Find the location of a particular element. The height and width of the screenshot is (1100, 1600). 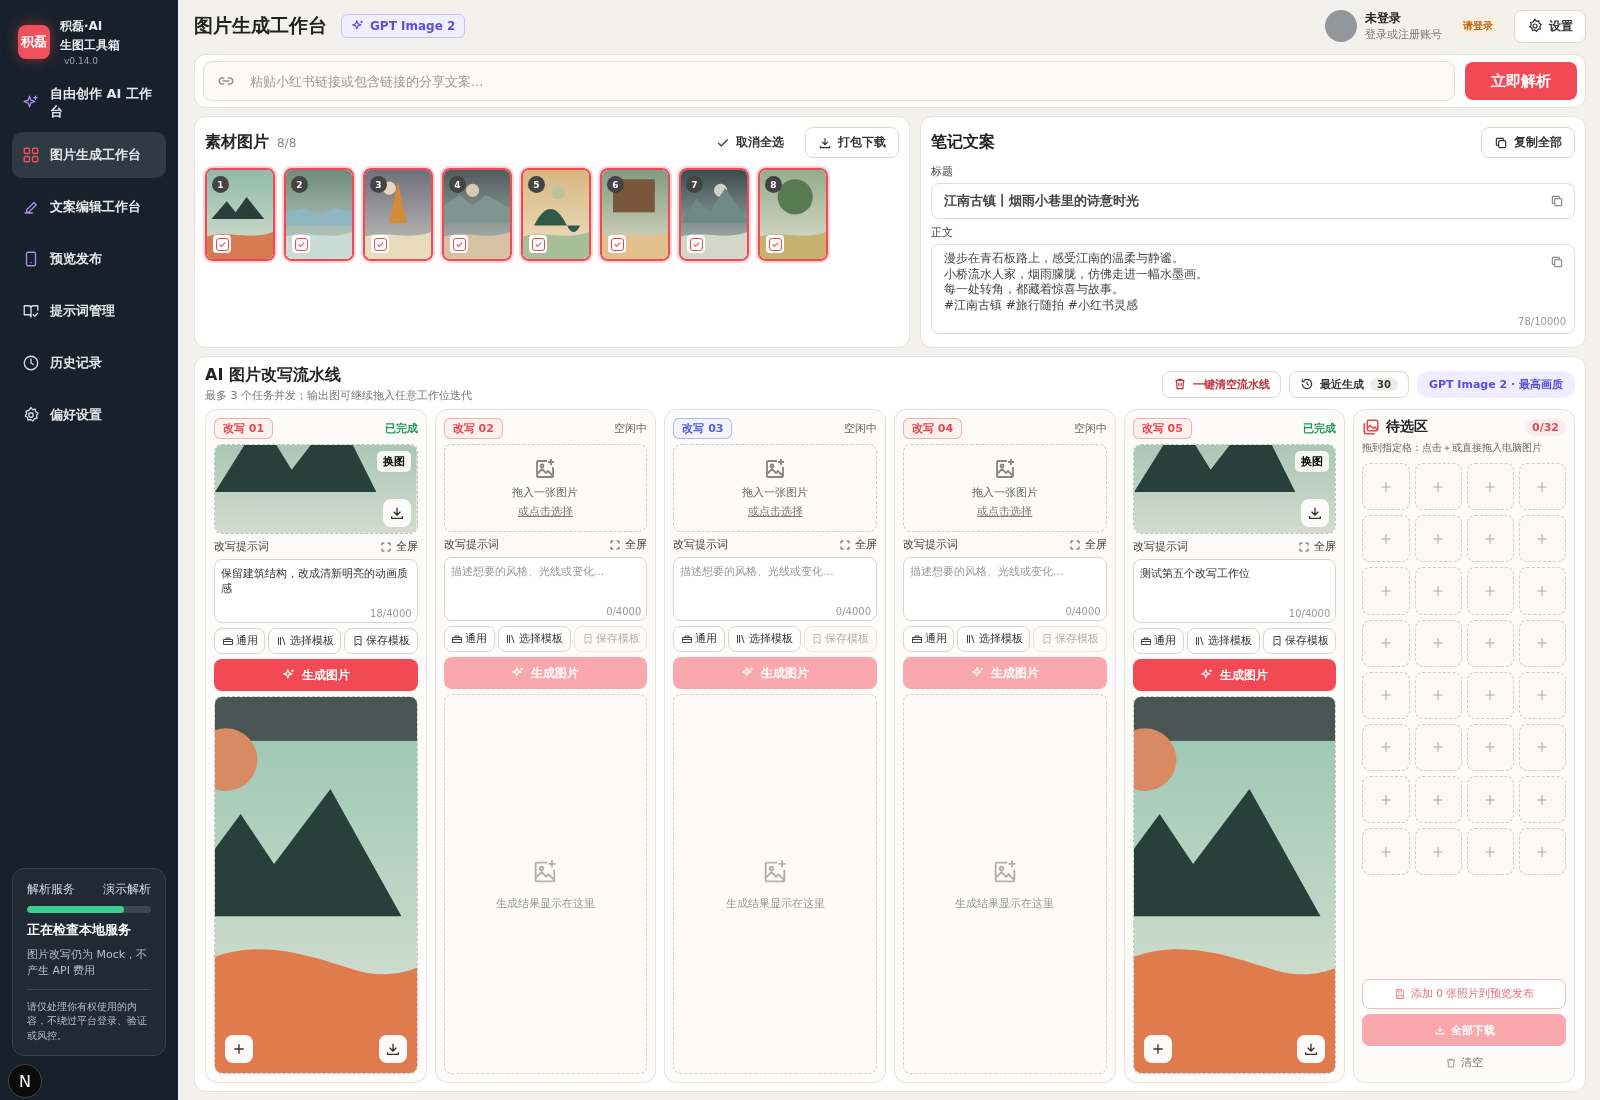

material-thumbnail: 3 is located at coordinates (398, 214).